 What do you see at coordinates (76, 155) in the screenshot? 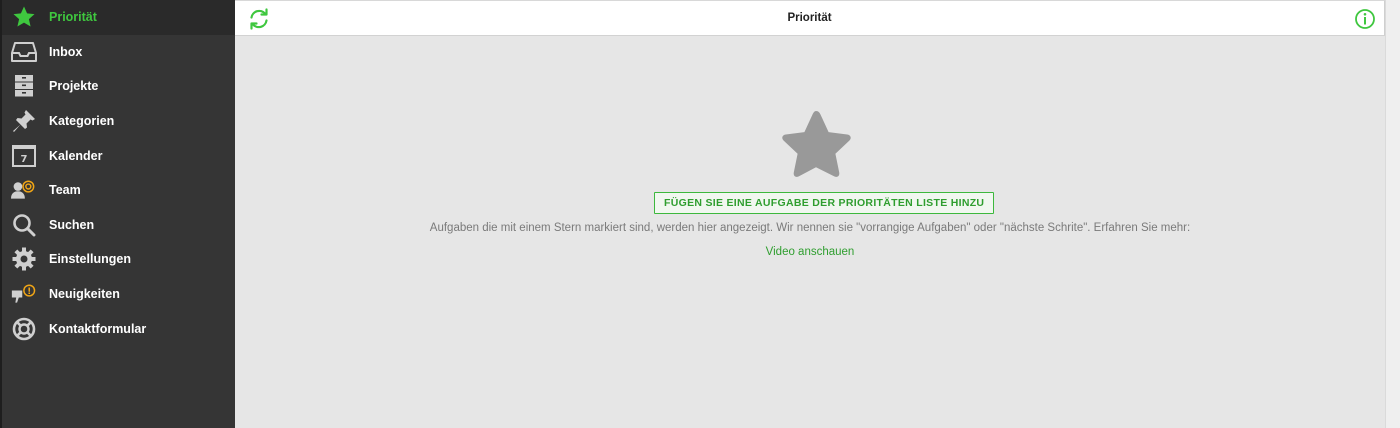
I see `sidebar-item-label: Kalender` at bounding box center [76, 155].